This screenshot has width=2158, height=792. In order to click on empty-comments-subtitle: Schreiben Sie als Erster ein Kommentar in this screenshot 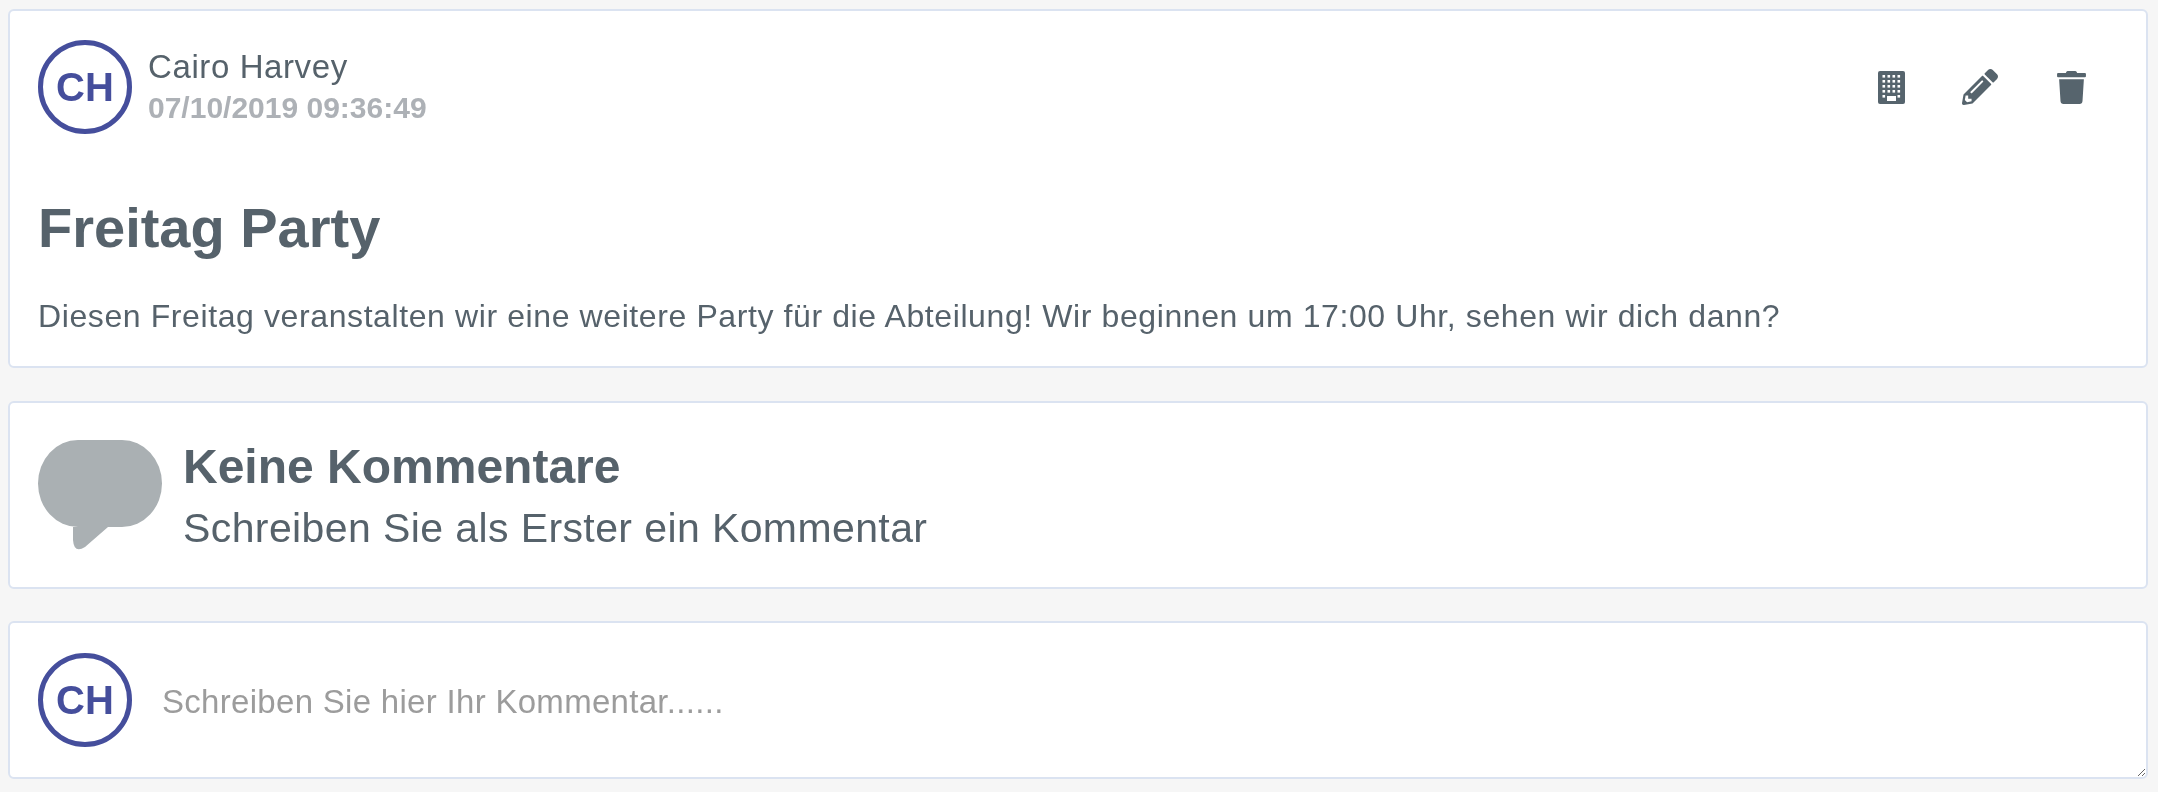, I will do `click(555, 528)`.